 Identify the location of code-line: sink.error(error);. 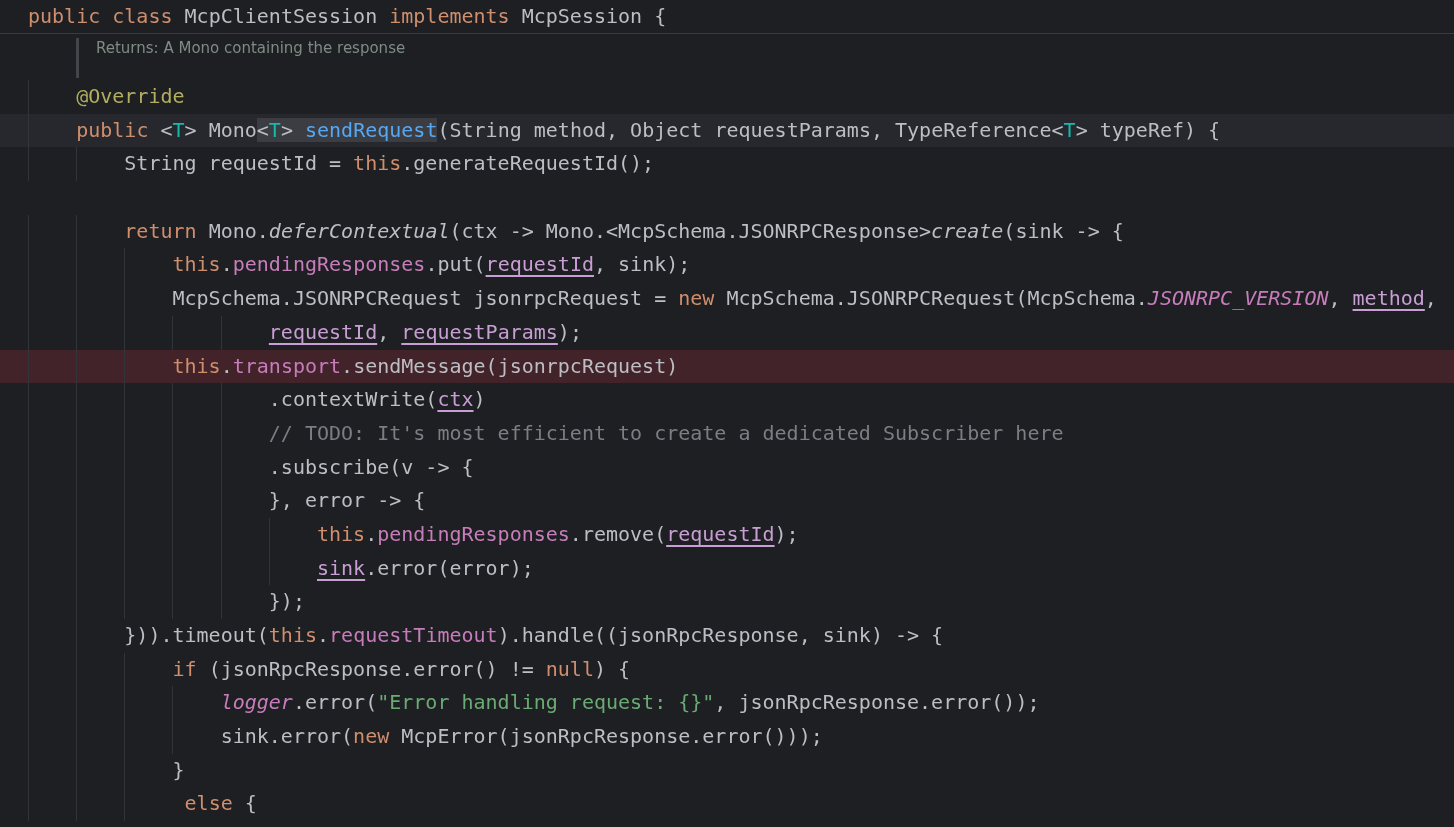
(727, 568).